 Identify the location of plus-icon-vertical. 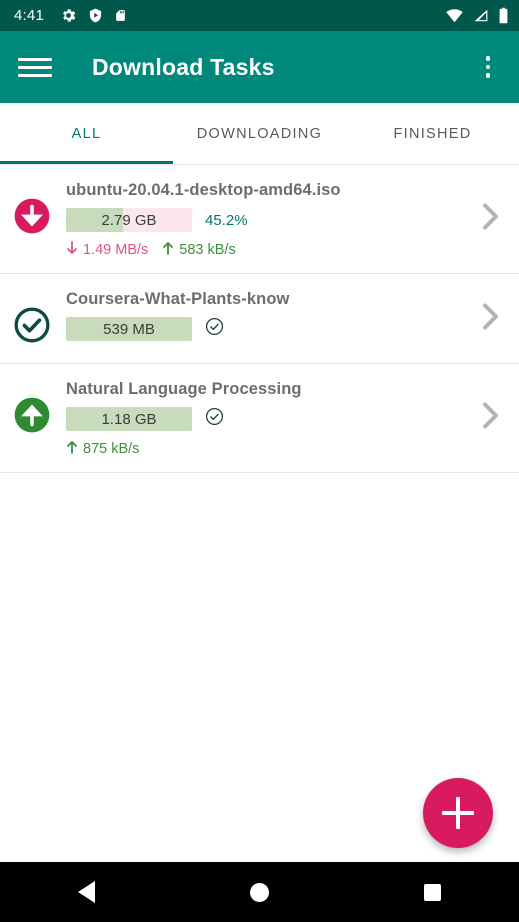
(458, 813).